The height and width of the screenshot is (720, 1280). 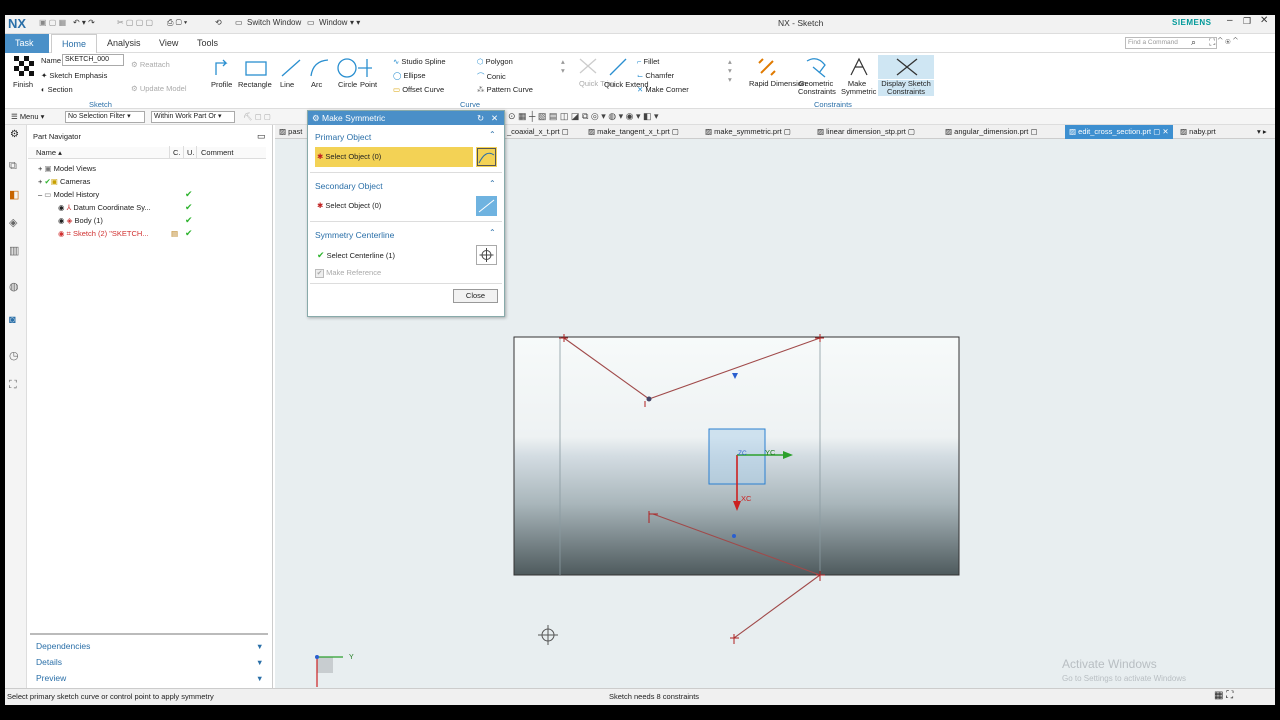 I want to click on file-tab: ▨ make_tangent_x_t.prt ▢, so click(x=633, y=132).